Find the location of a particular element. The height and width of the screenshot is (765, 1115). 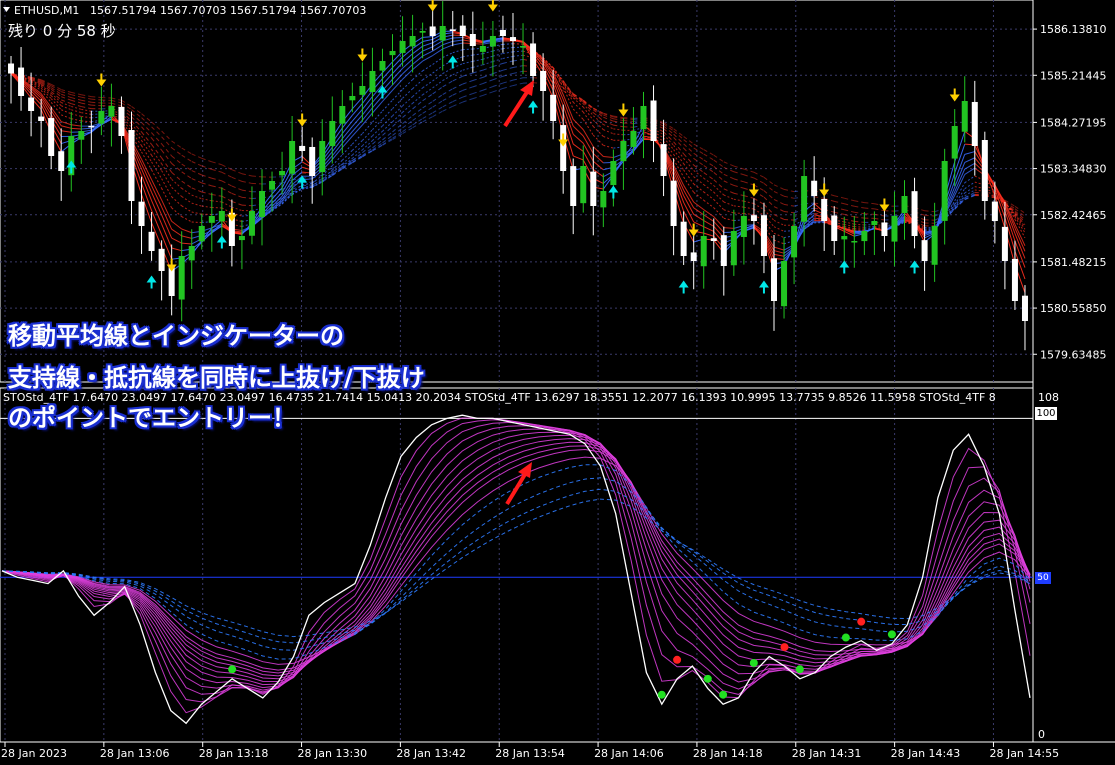

price-tick-label: 1580.55850 is located at coordinates (1073, 308).